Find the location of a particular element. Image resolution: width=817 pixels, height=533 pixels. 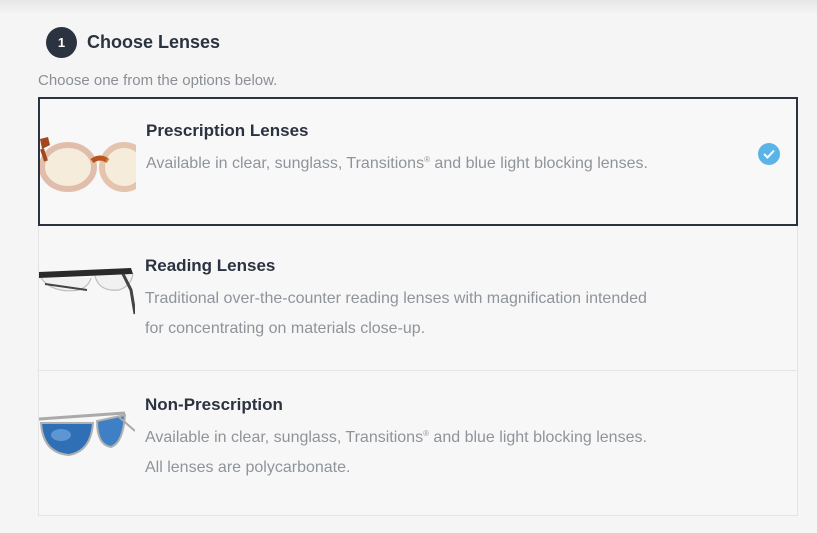

option-title: Prescription Lenses is located at coordinates (227, 130).